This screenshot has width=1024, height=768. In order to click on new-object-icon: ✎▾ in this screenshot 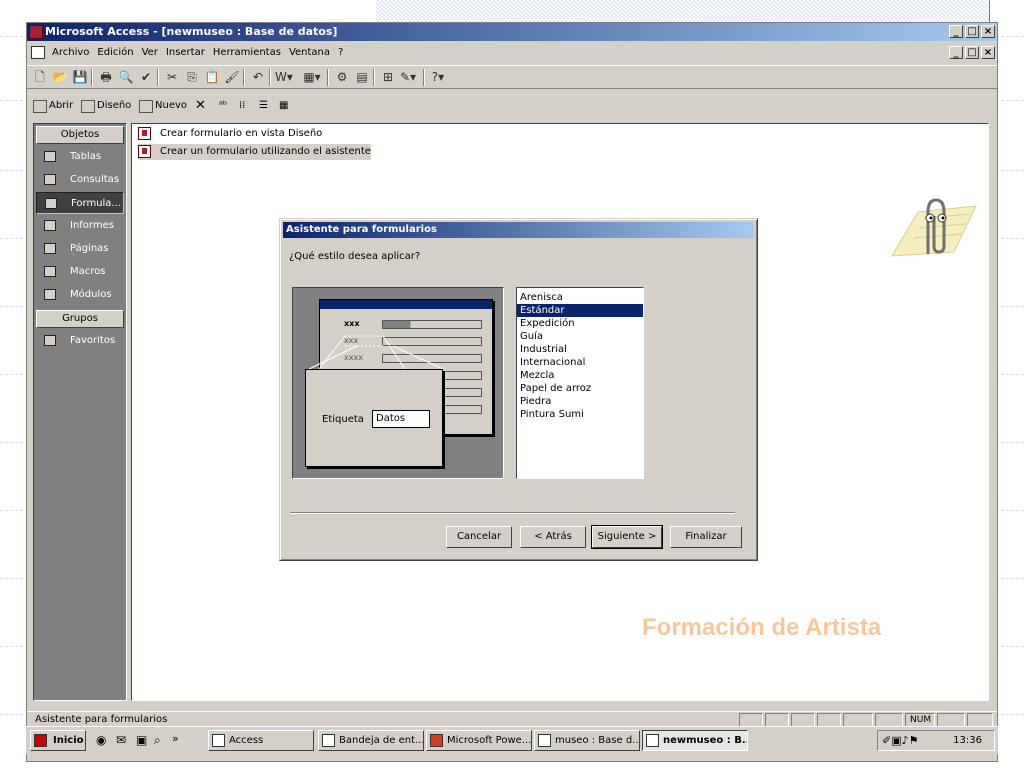, I will do `click(408, 77)`.